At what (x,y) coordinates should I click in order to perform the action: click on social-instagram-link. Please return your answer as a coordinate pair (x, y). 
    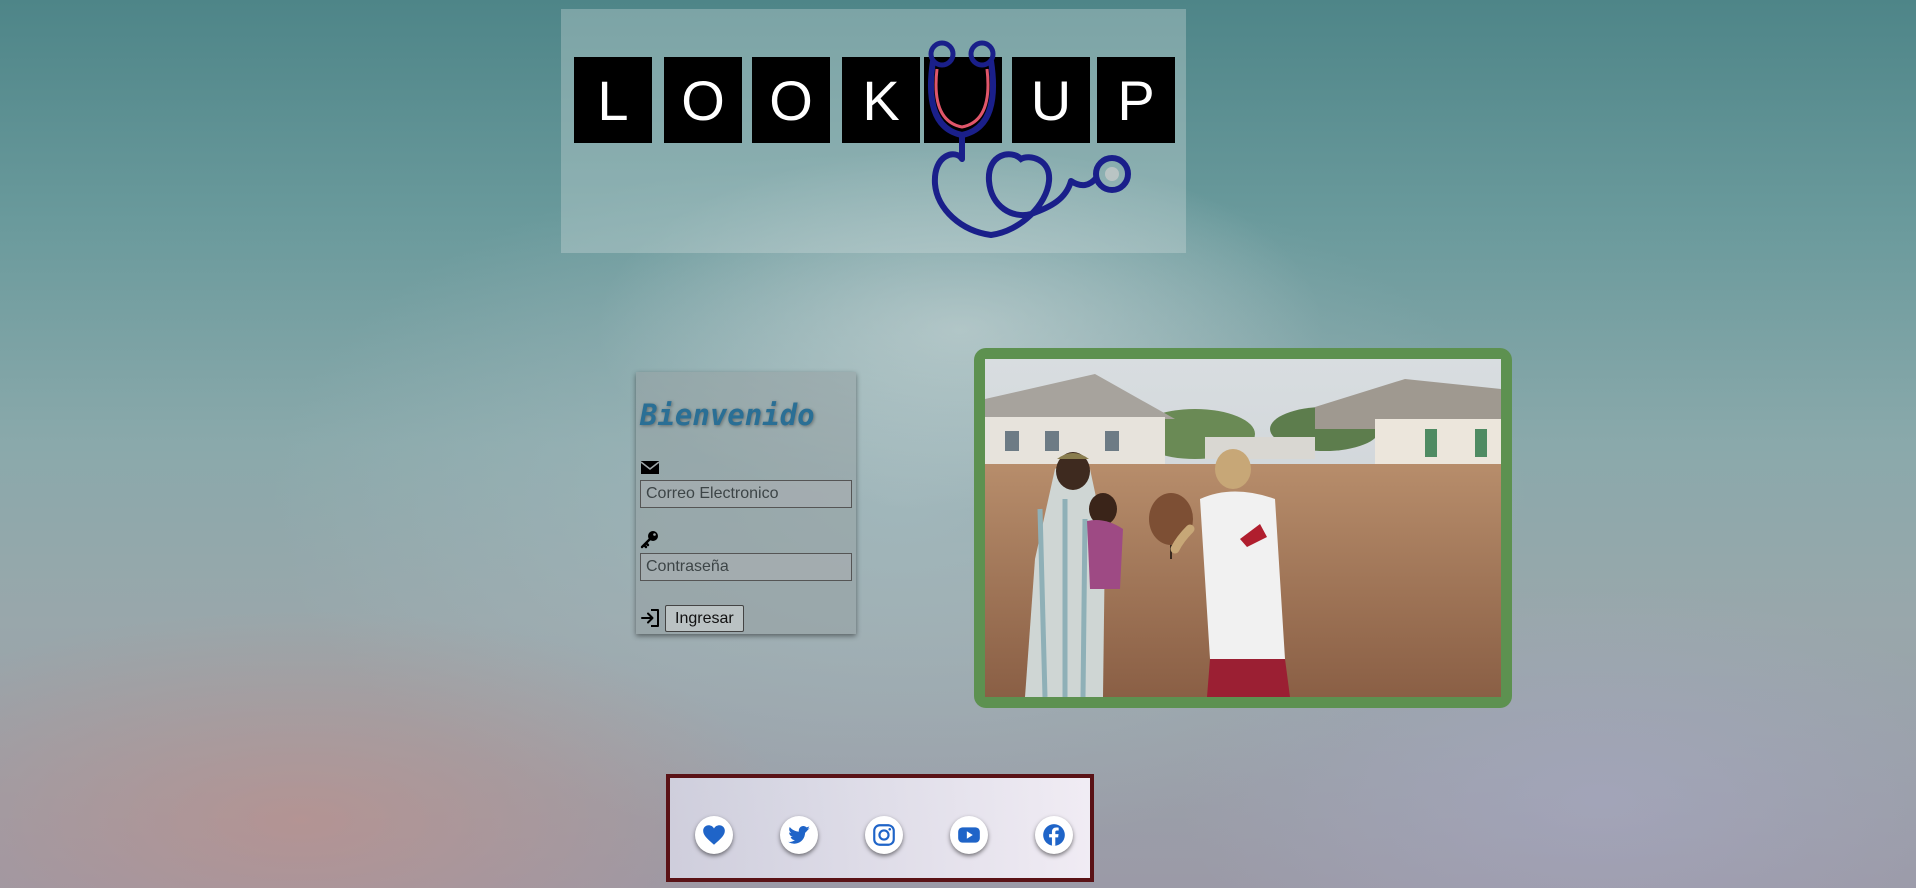
    Looking at the image, I should click on (884, 835).